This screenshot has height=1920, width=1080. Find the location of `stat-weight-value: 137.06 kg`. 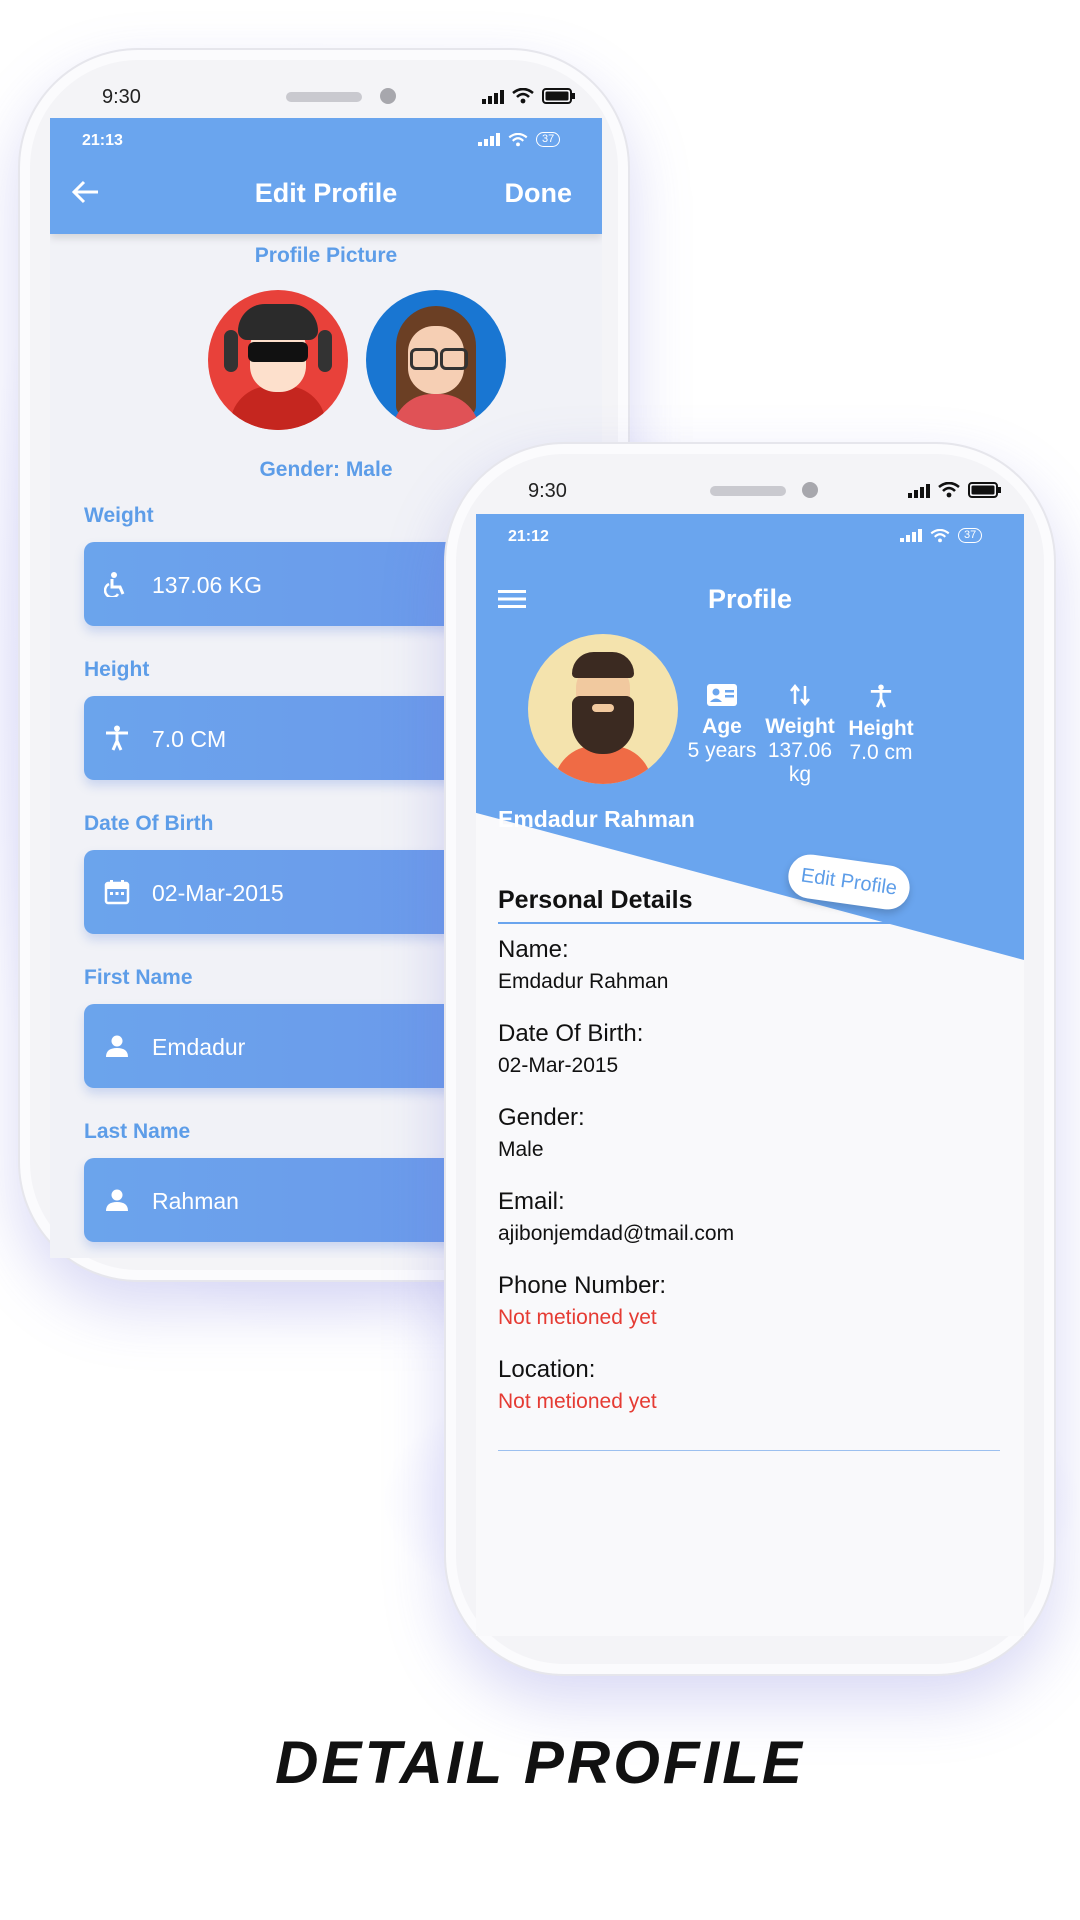

stat-weight-value: 137.06 kg is located at coordinates (800, 762).